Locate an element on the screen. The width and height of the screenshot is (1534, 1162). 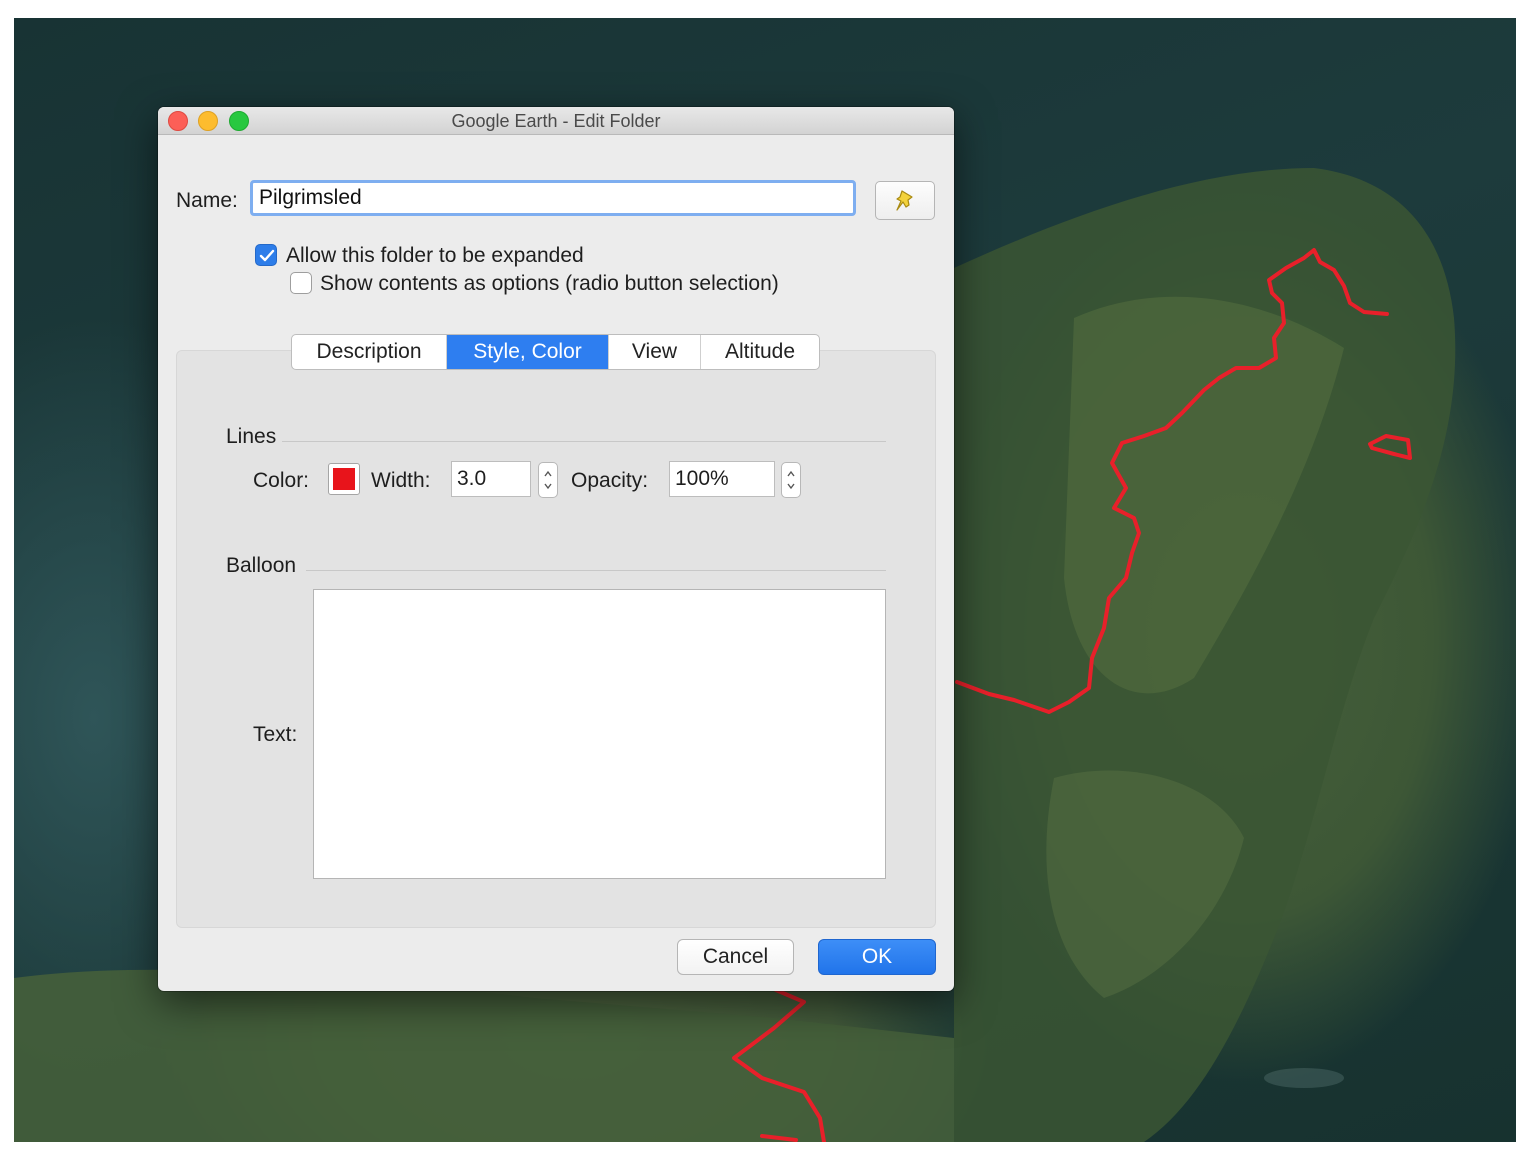
line-width-stepper is located at coordinates (548, 480).